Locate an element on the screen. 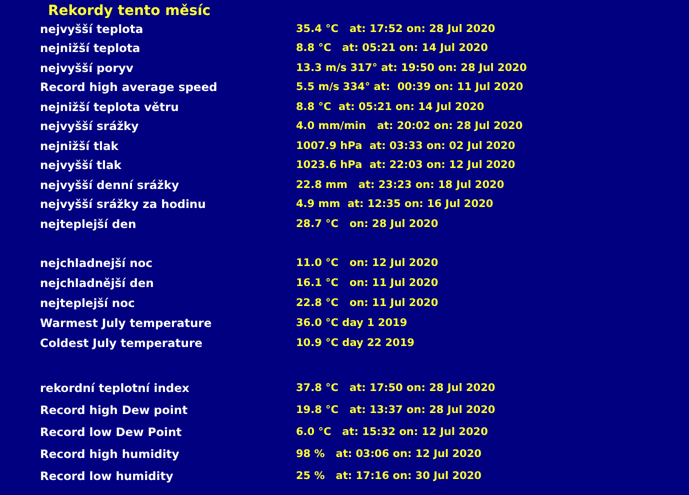  record-label: nejchladnejší noc is located at coordinates (97, 263).